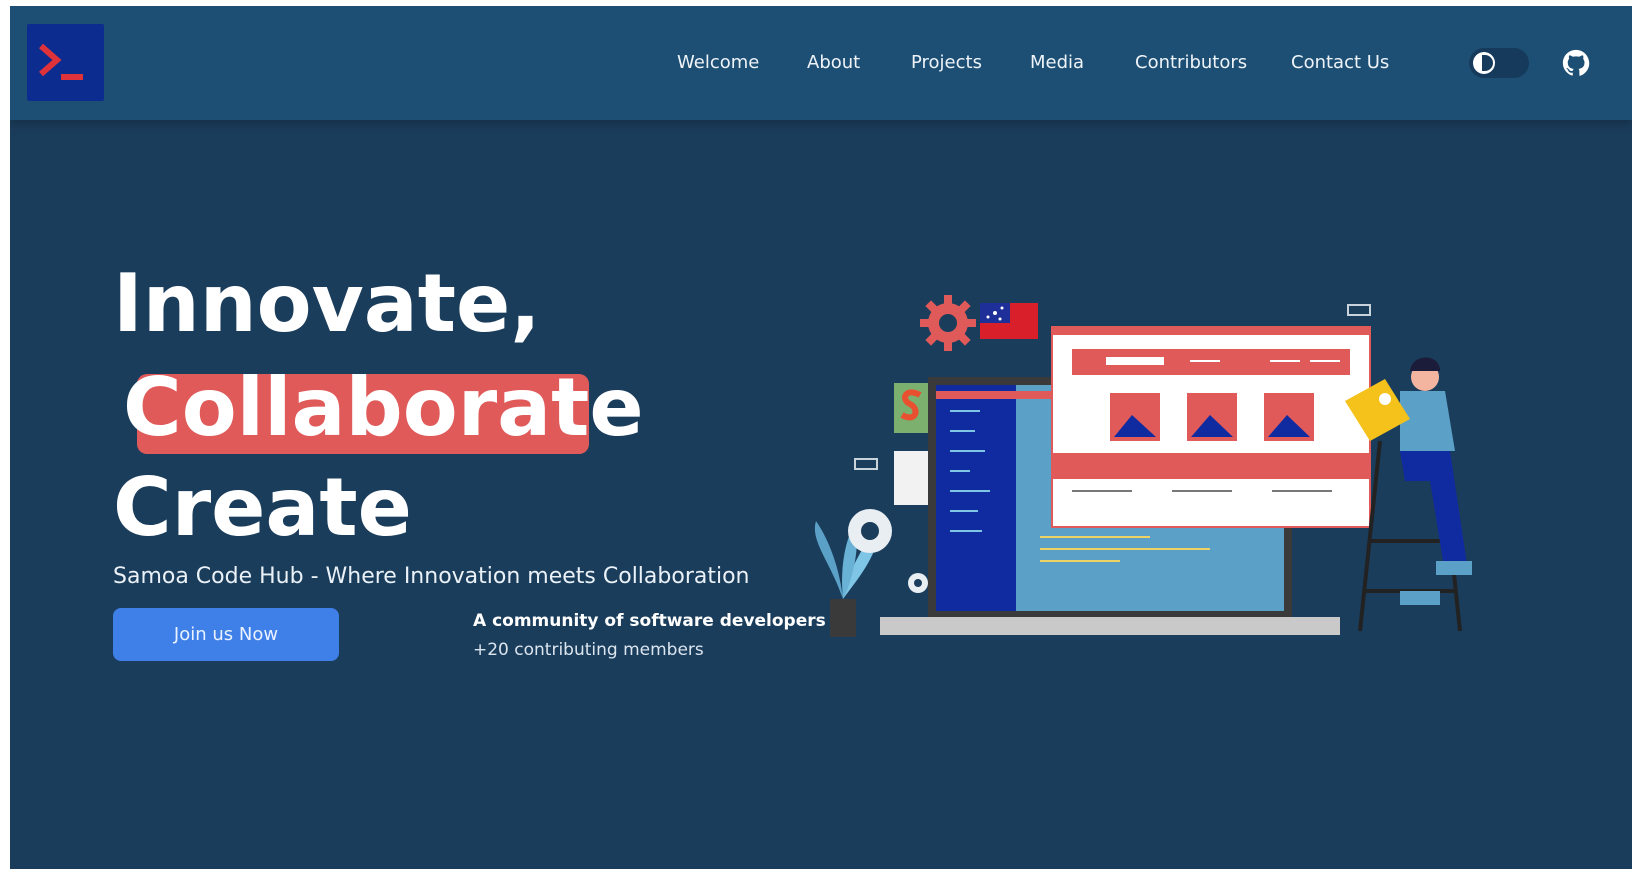  What do you see at coordinates (948, 323) in the screenshot?
I see `gear-icon` at bounding box center [948, 323].